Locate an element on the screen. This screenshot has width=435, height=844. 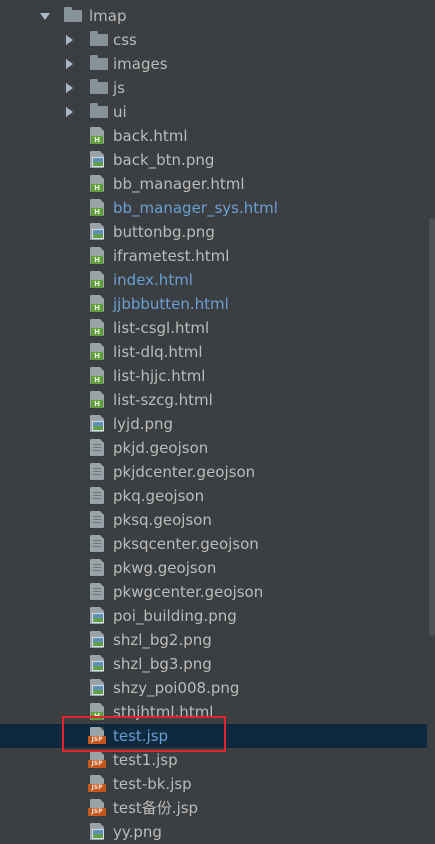
file-label: pkjdcenter.geojson is located at coordinates (184, 472).